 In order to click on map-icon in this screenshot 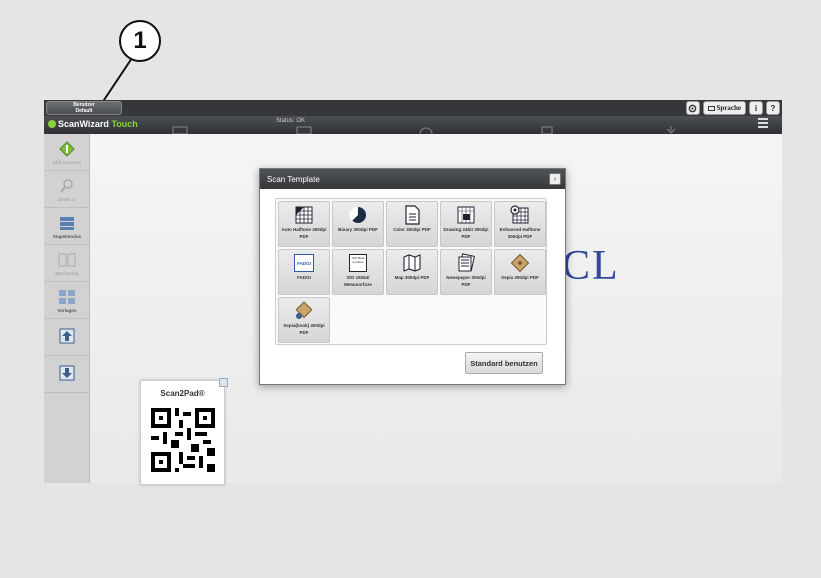, I will do `click(412, 263)`.